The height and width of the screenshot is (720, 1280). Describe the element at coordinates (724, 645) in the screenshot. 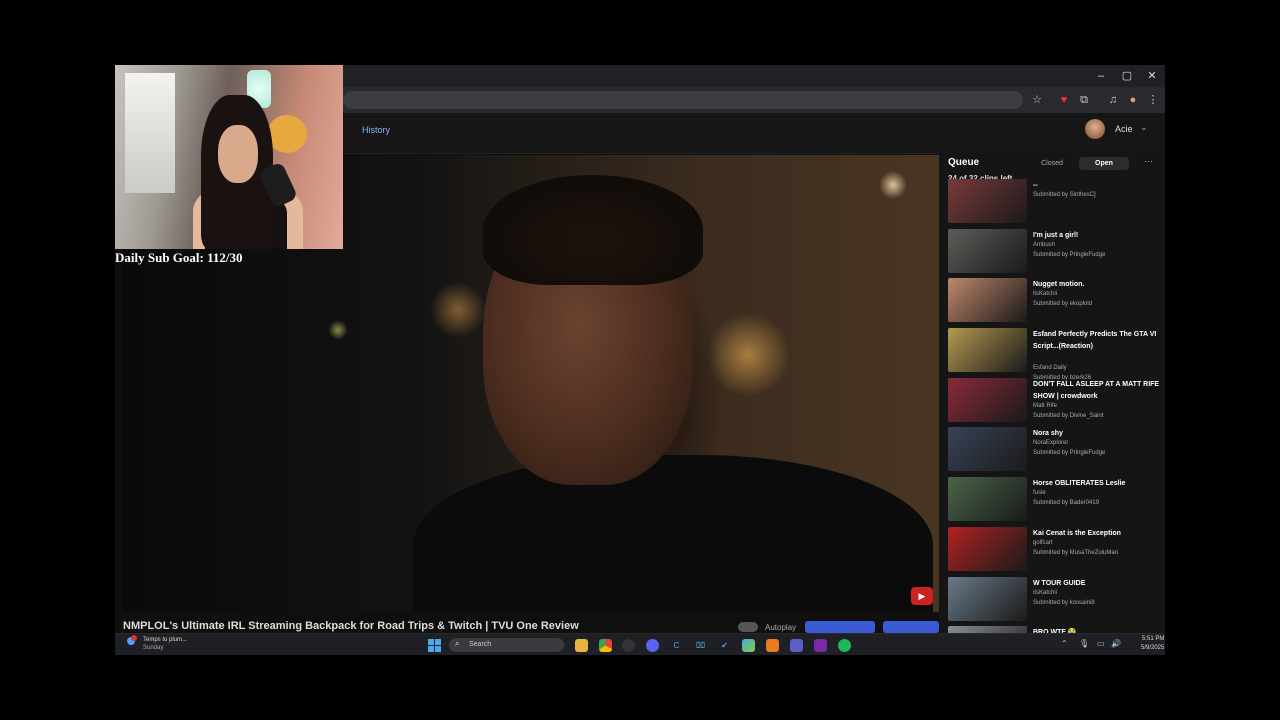

I see `check-app-icon: ✔` at that location.